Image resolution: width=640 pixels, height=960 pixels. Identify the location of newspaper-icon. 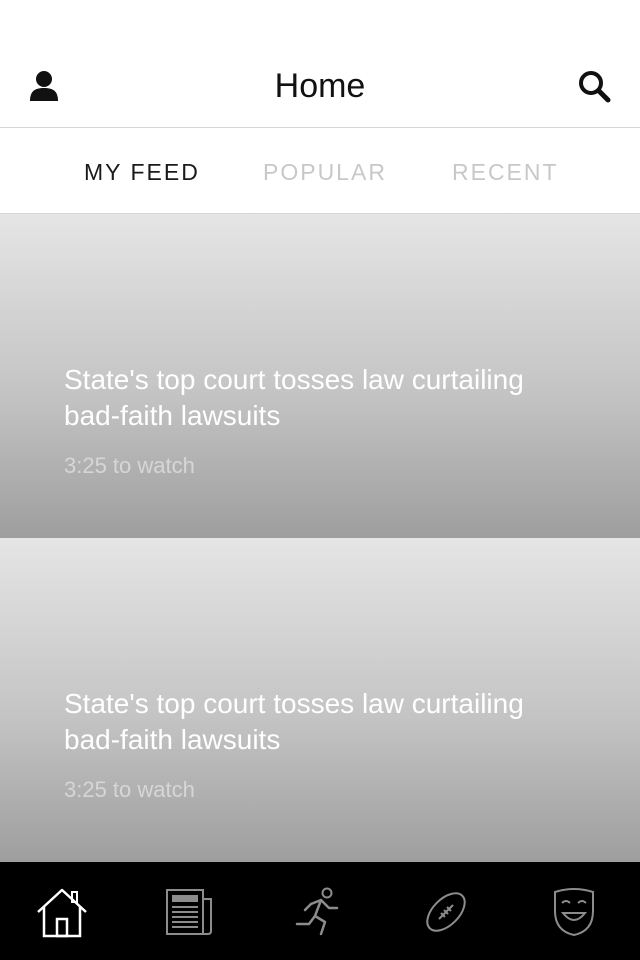
(189, 912).